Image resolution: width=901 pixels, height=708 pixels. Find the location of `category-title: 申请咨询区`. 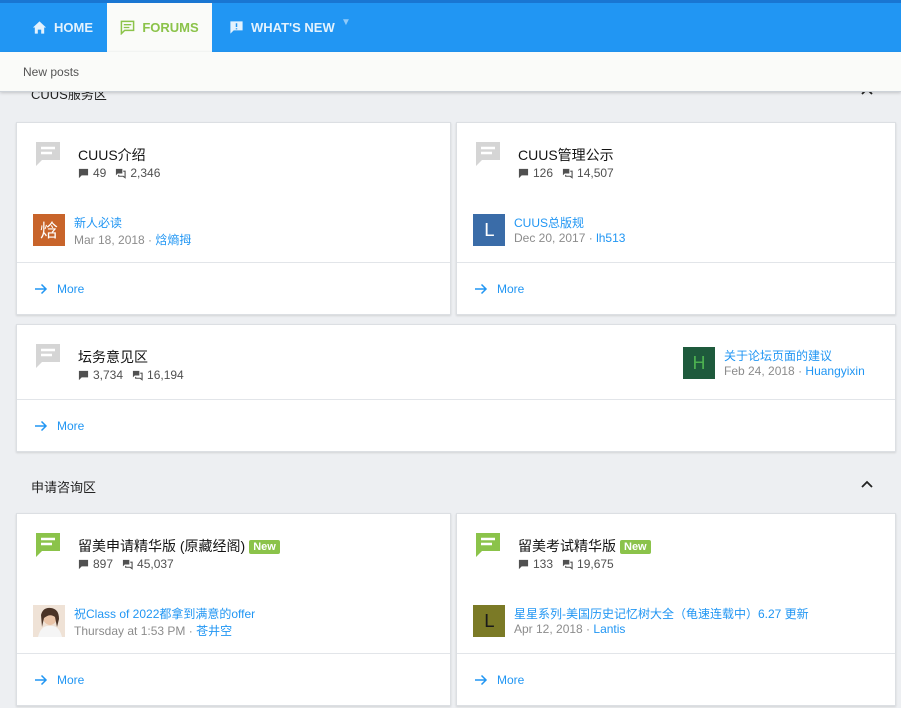

category-title: 申请咨询区 is located at coordinates (64, 487).